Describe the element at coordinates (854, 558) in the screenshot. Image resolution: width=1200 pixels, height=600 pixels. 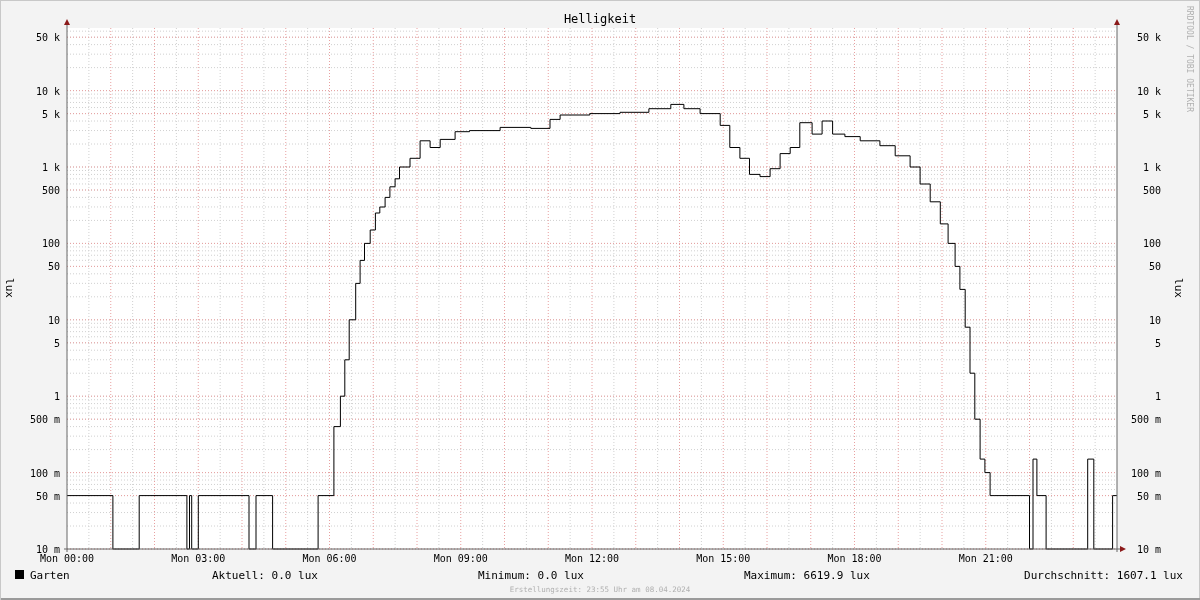
I see `x-tick-label: Mon 18:00` at that location.